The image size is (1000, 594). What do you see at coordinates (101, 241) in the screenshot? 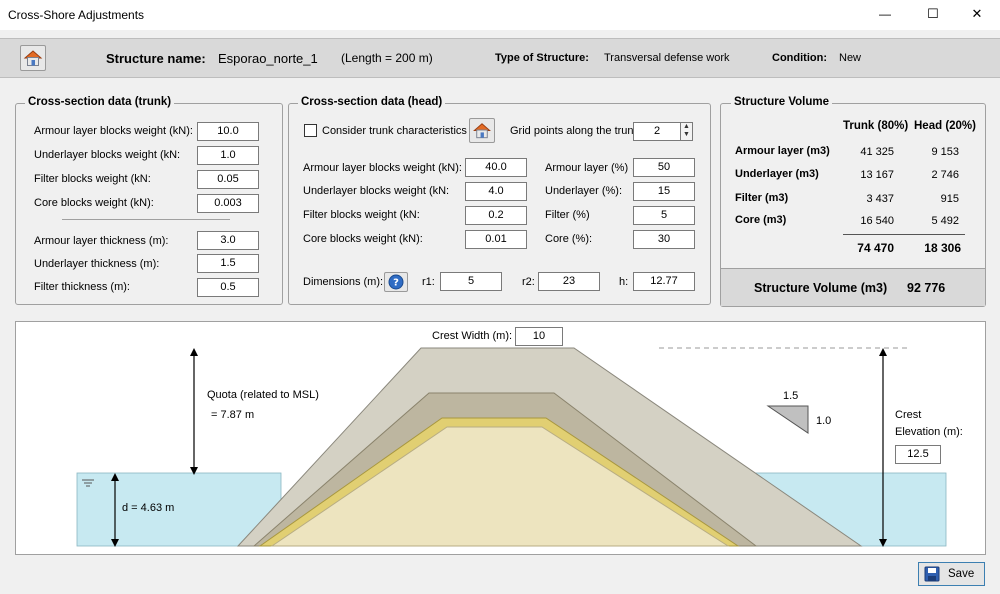
I see `trunk-armour-thickness-label: Armour layer thickness (m):` at bounding box center [101, 241].